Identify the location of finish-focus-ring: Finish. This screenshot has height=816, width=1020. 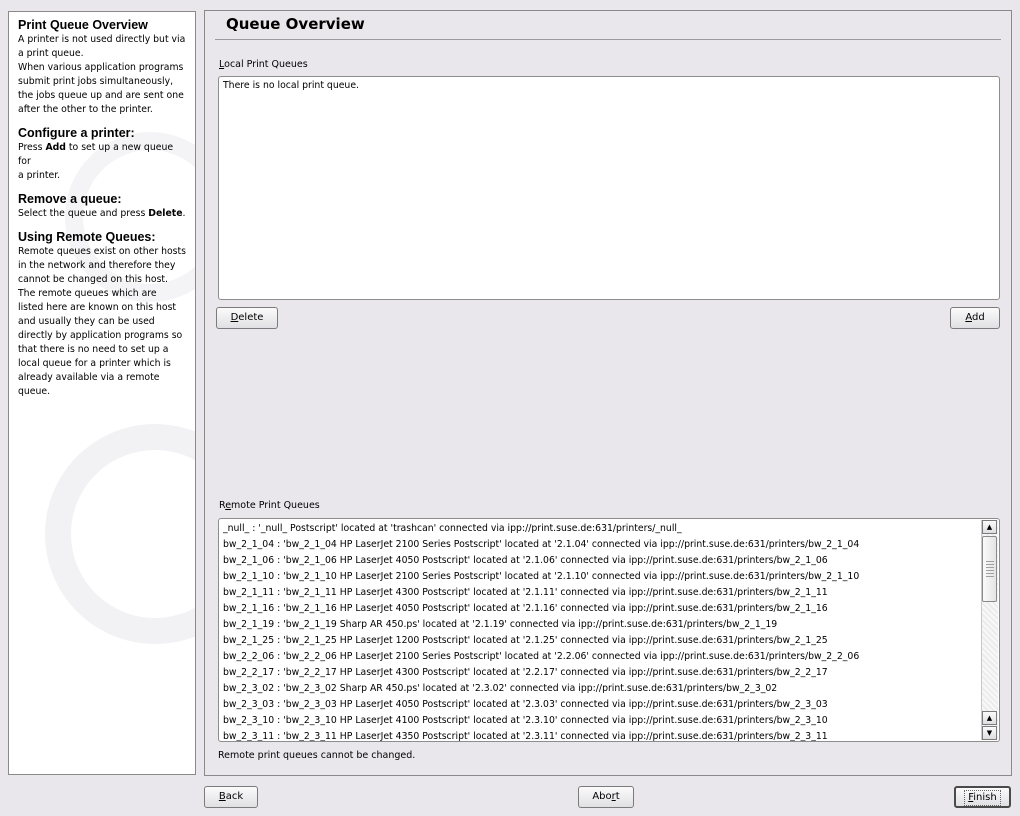
(982, 798).